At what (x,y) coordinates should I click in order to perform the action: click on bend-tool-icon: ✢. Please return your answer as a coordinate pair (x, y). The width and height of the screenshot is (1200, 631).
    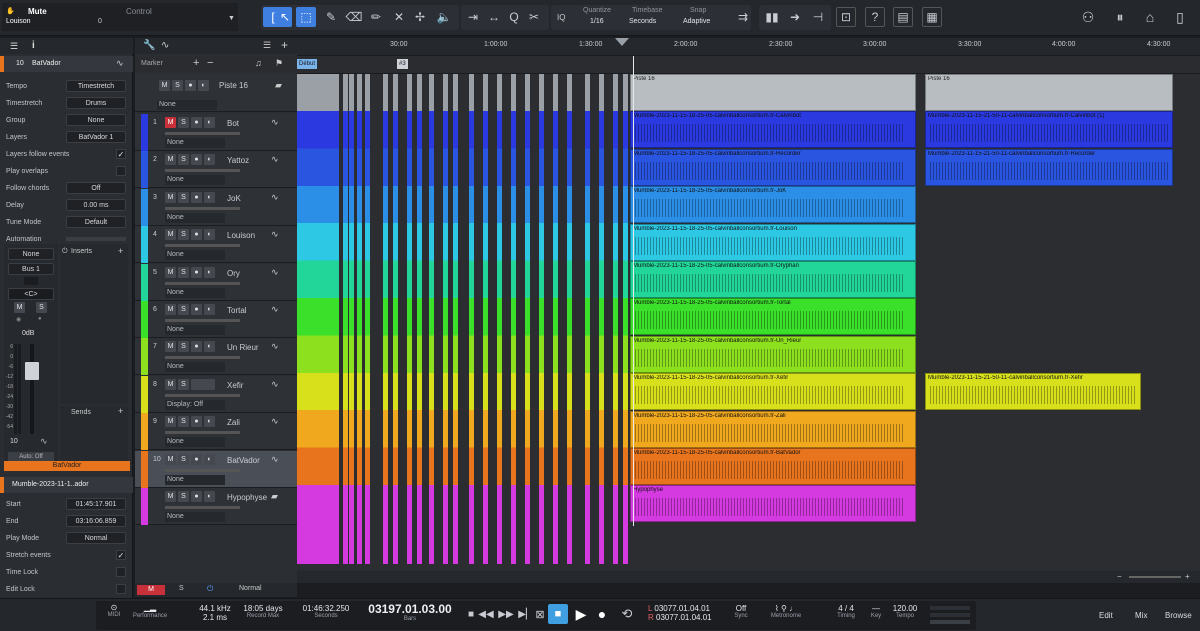
    Looking at the image, I should click on (420, 17).